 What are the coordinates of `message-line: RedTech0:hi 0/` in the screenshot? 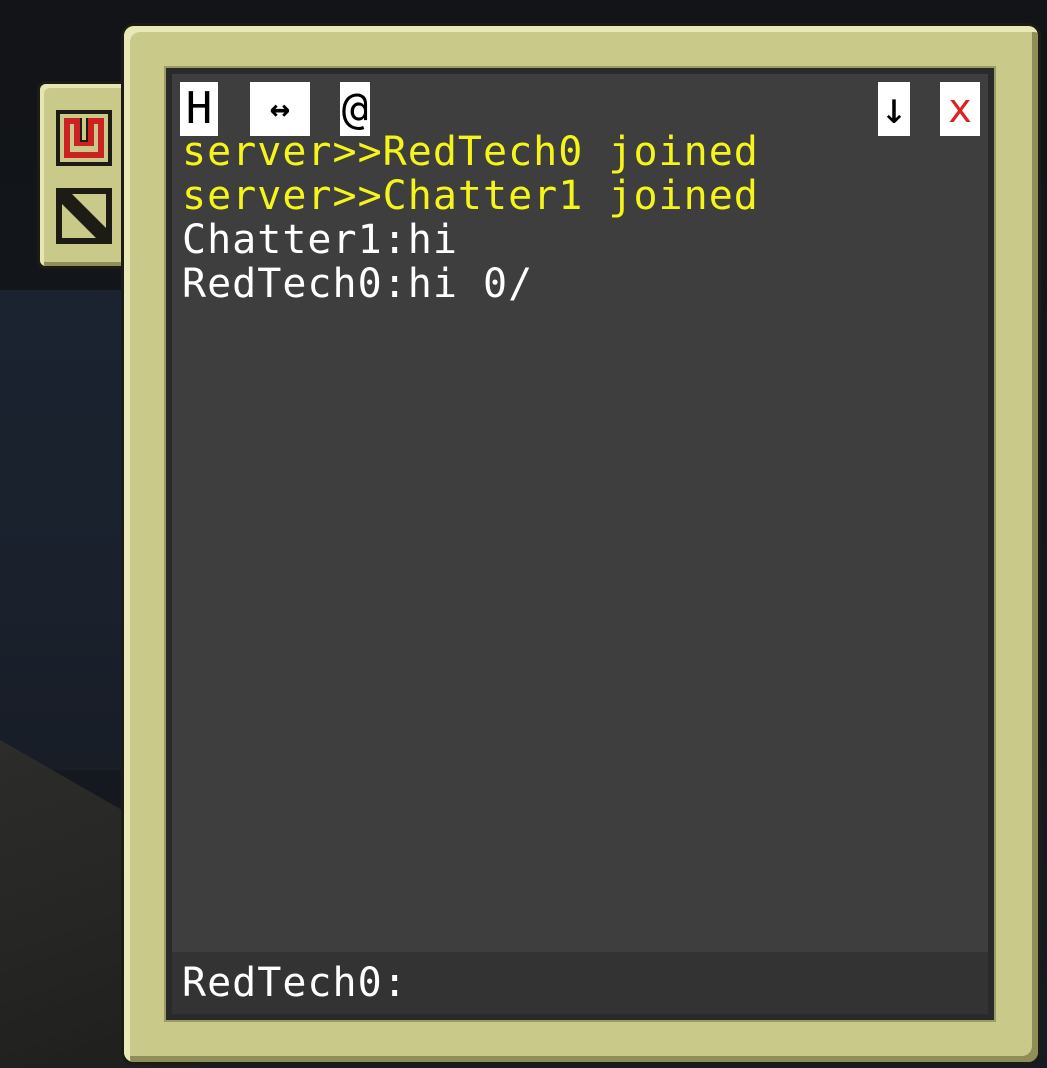 It's located at (358, 284).